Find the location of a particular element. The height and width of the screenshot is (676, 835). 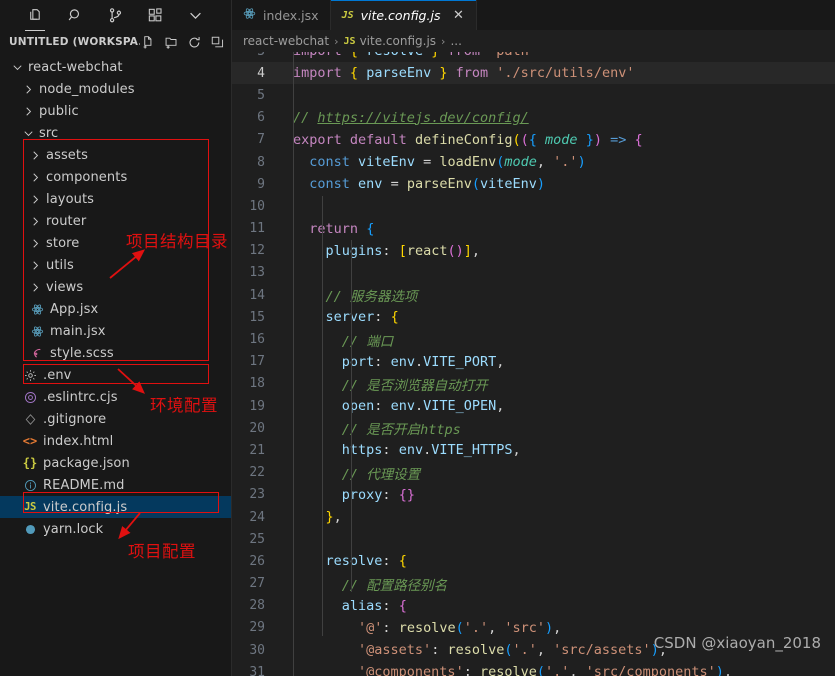

tree-folder-react-webchat: react-webchat is located at coordinates (115, 67).